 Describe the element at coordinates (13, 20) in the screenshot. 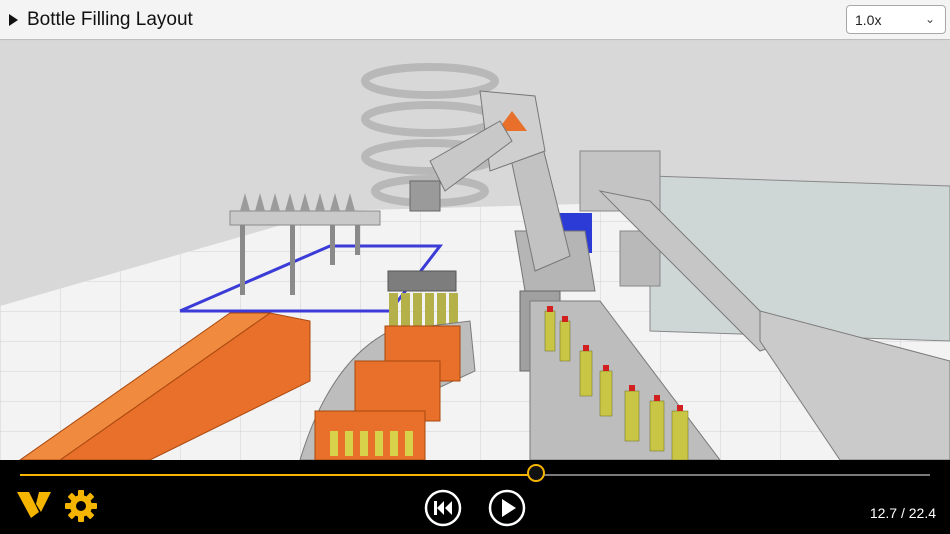

I see `expand-triangle-icon` at that location.